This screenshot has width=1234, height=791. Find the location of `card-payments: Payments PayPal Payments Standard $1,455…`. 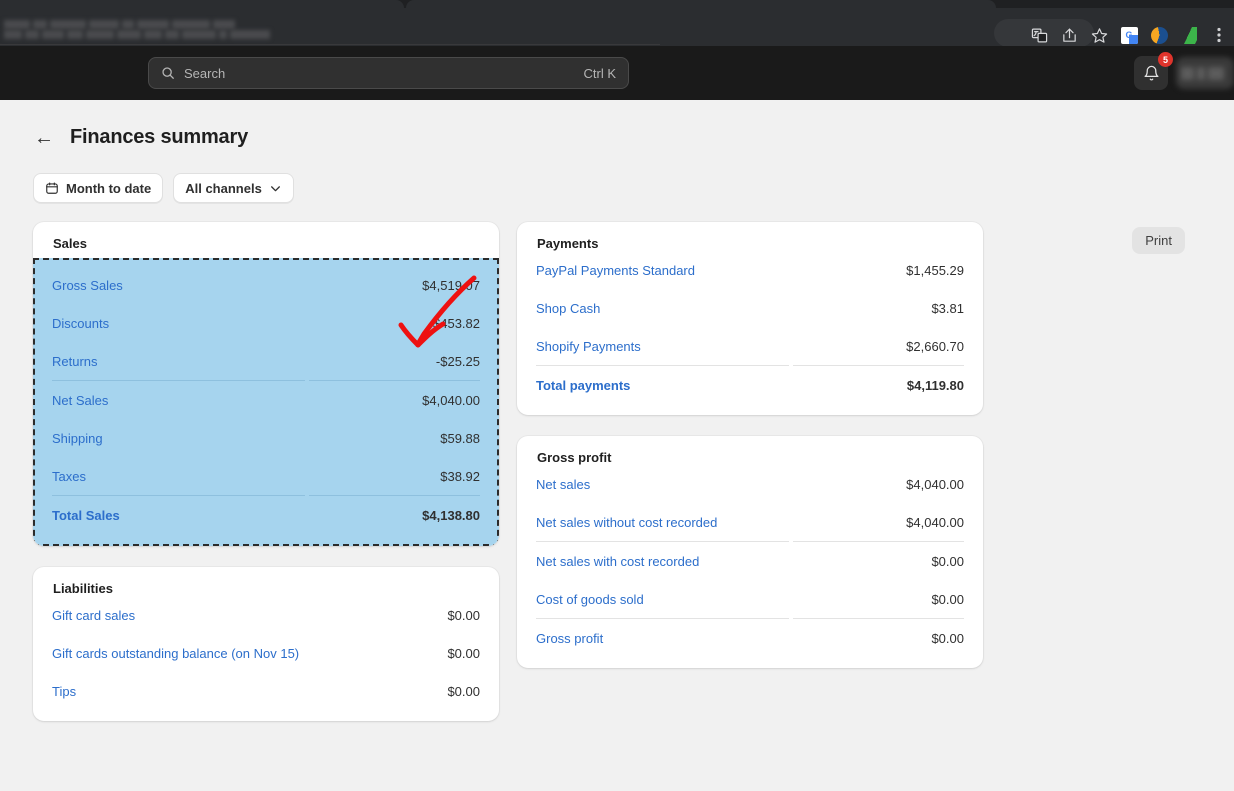

card-payments: Payments PayPal Payments Standard $1,455… is located at coordinates (750, 318).